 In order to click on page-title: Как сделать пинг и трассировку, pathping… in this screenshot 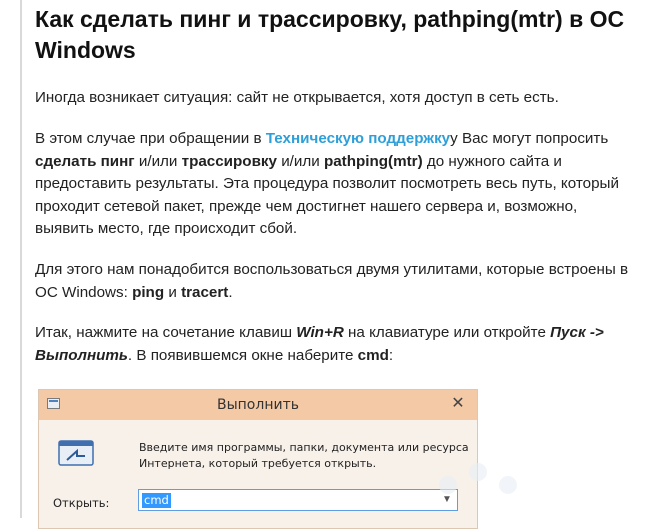, I will do `click(330, 34)`.